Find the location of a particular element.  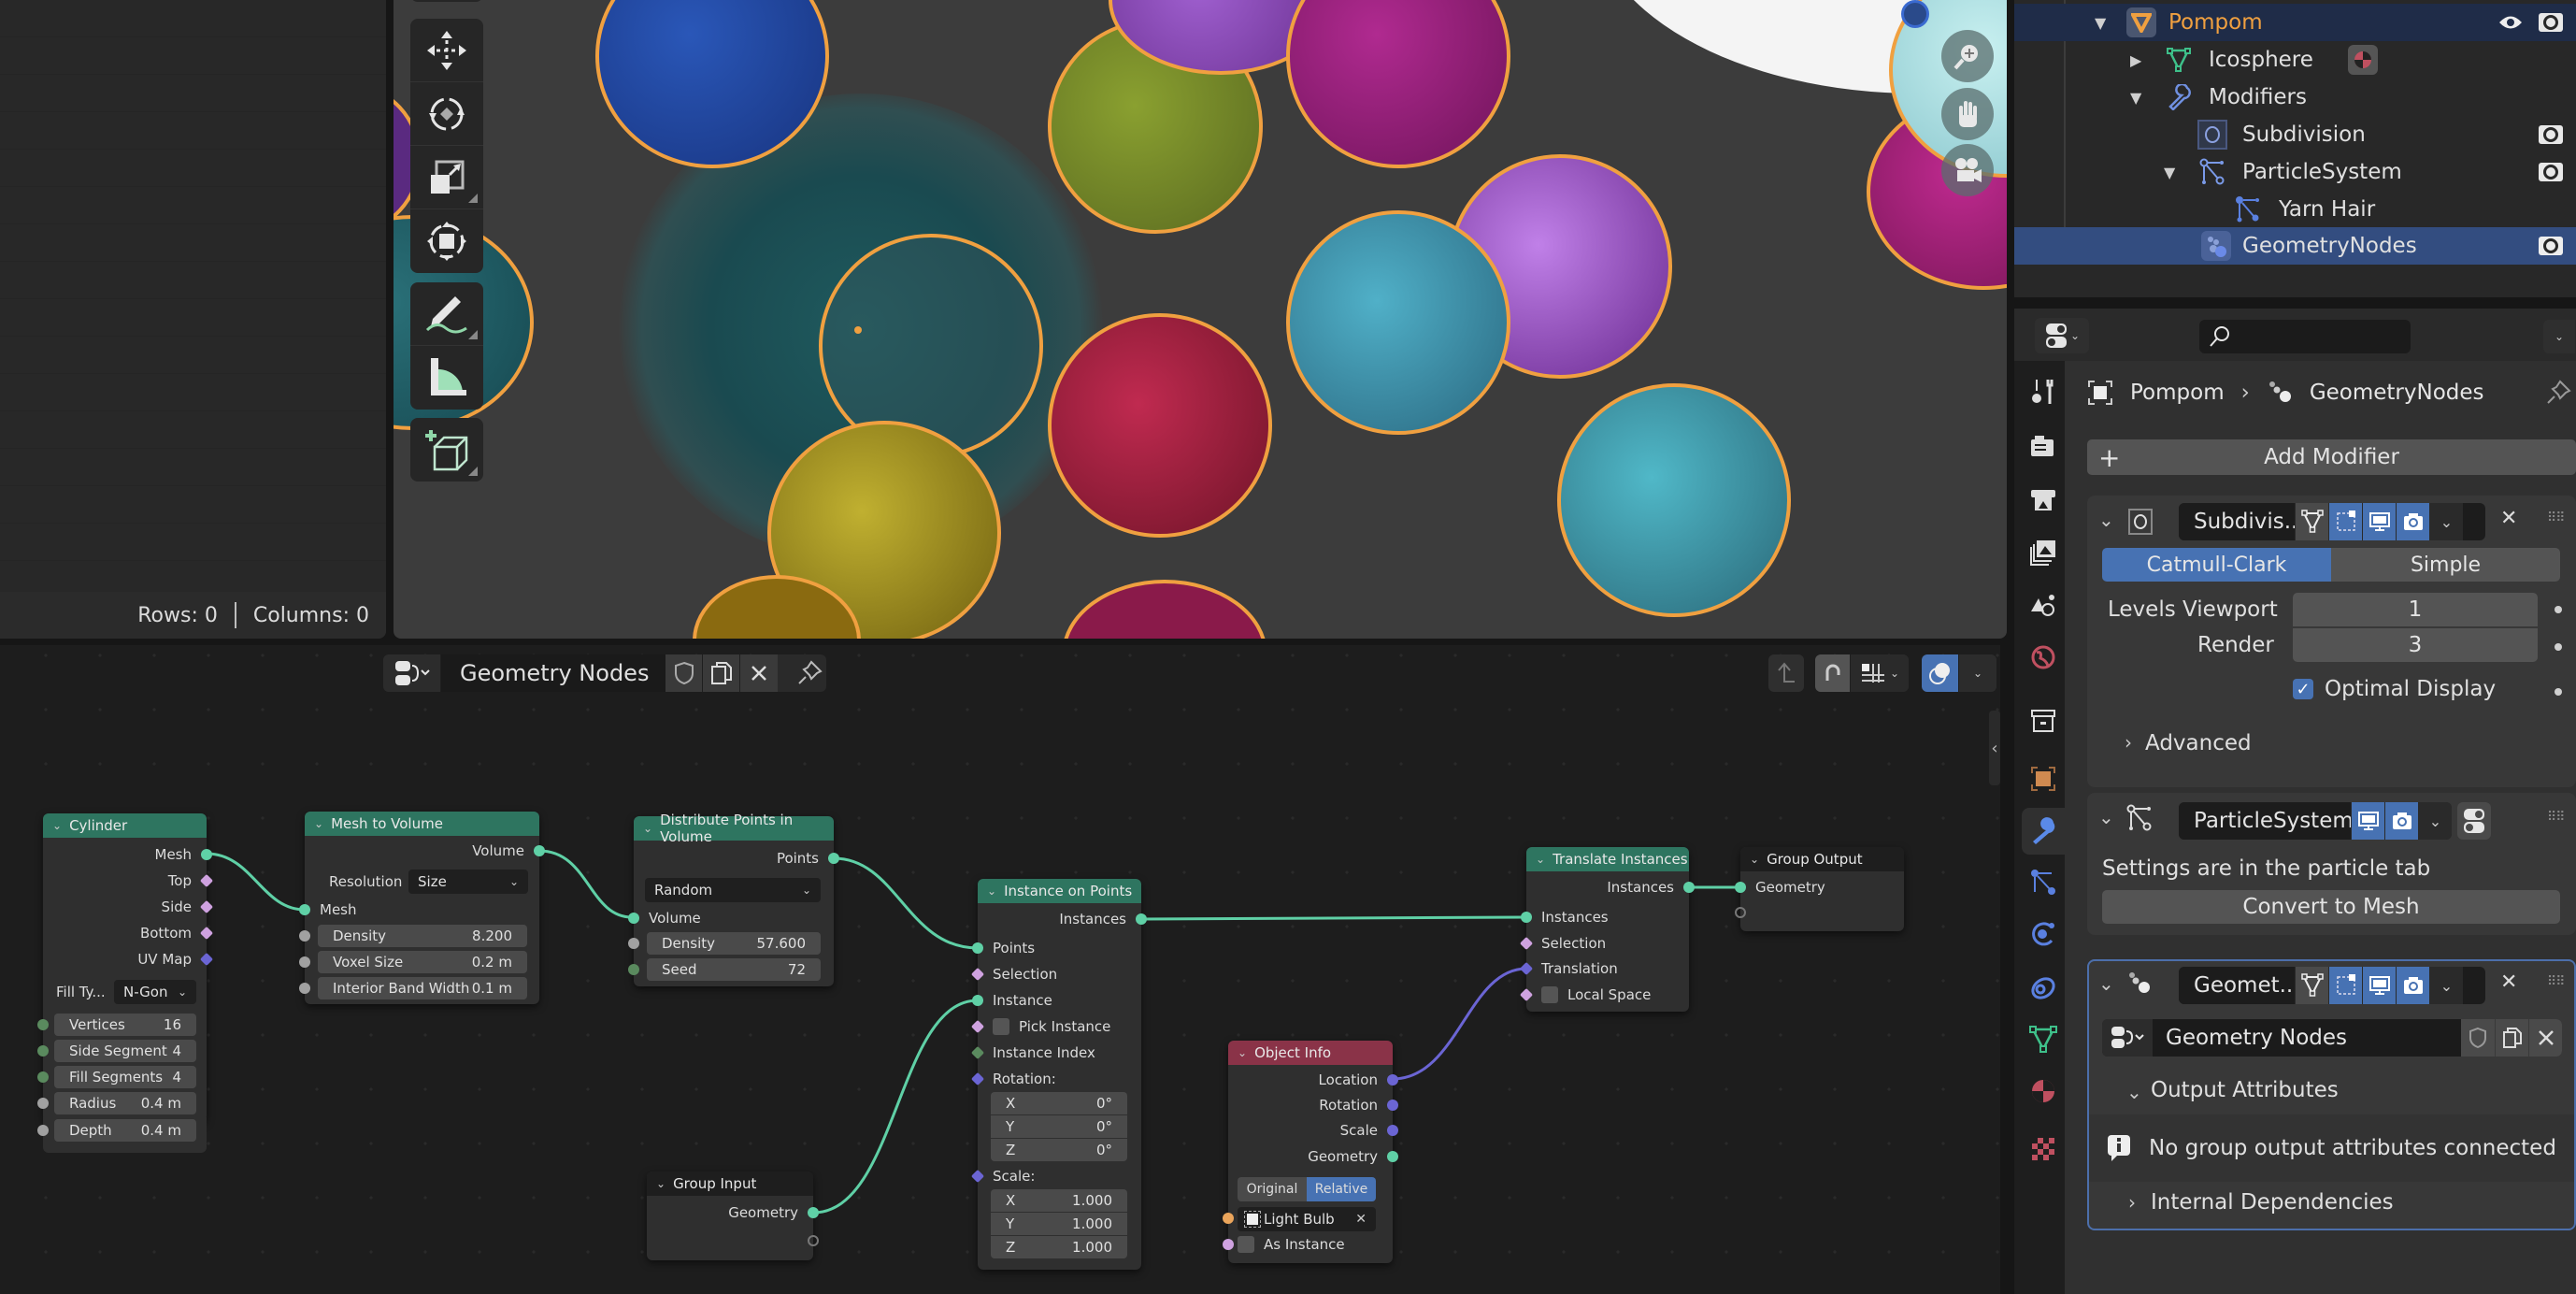

distribute-mode-dropdown: Random ⌄ is located at coordinates (733, 890).